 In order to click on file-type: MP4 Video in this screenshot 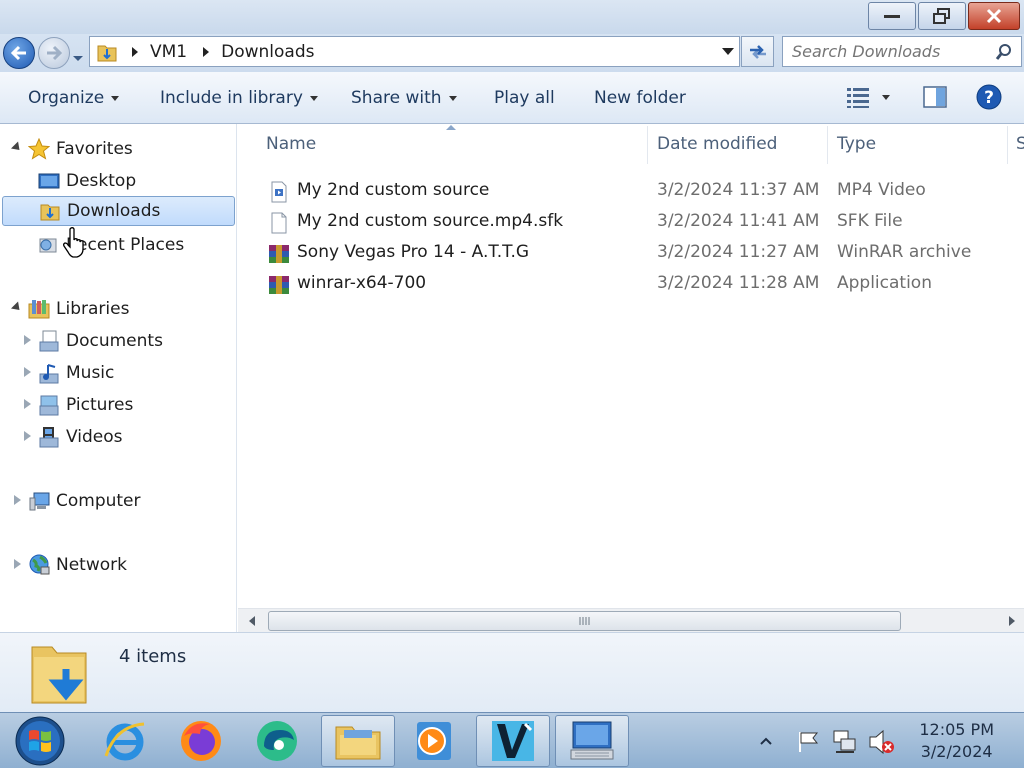, I will do `click(881, 190)`.